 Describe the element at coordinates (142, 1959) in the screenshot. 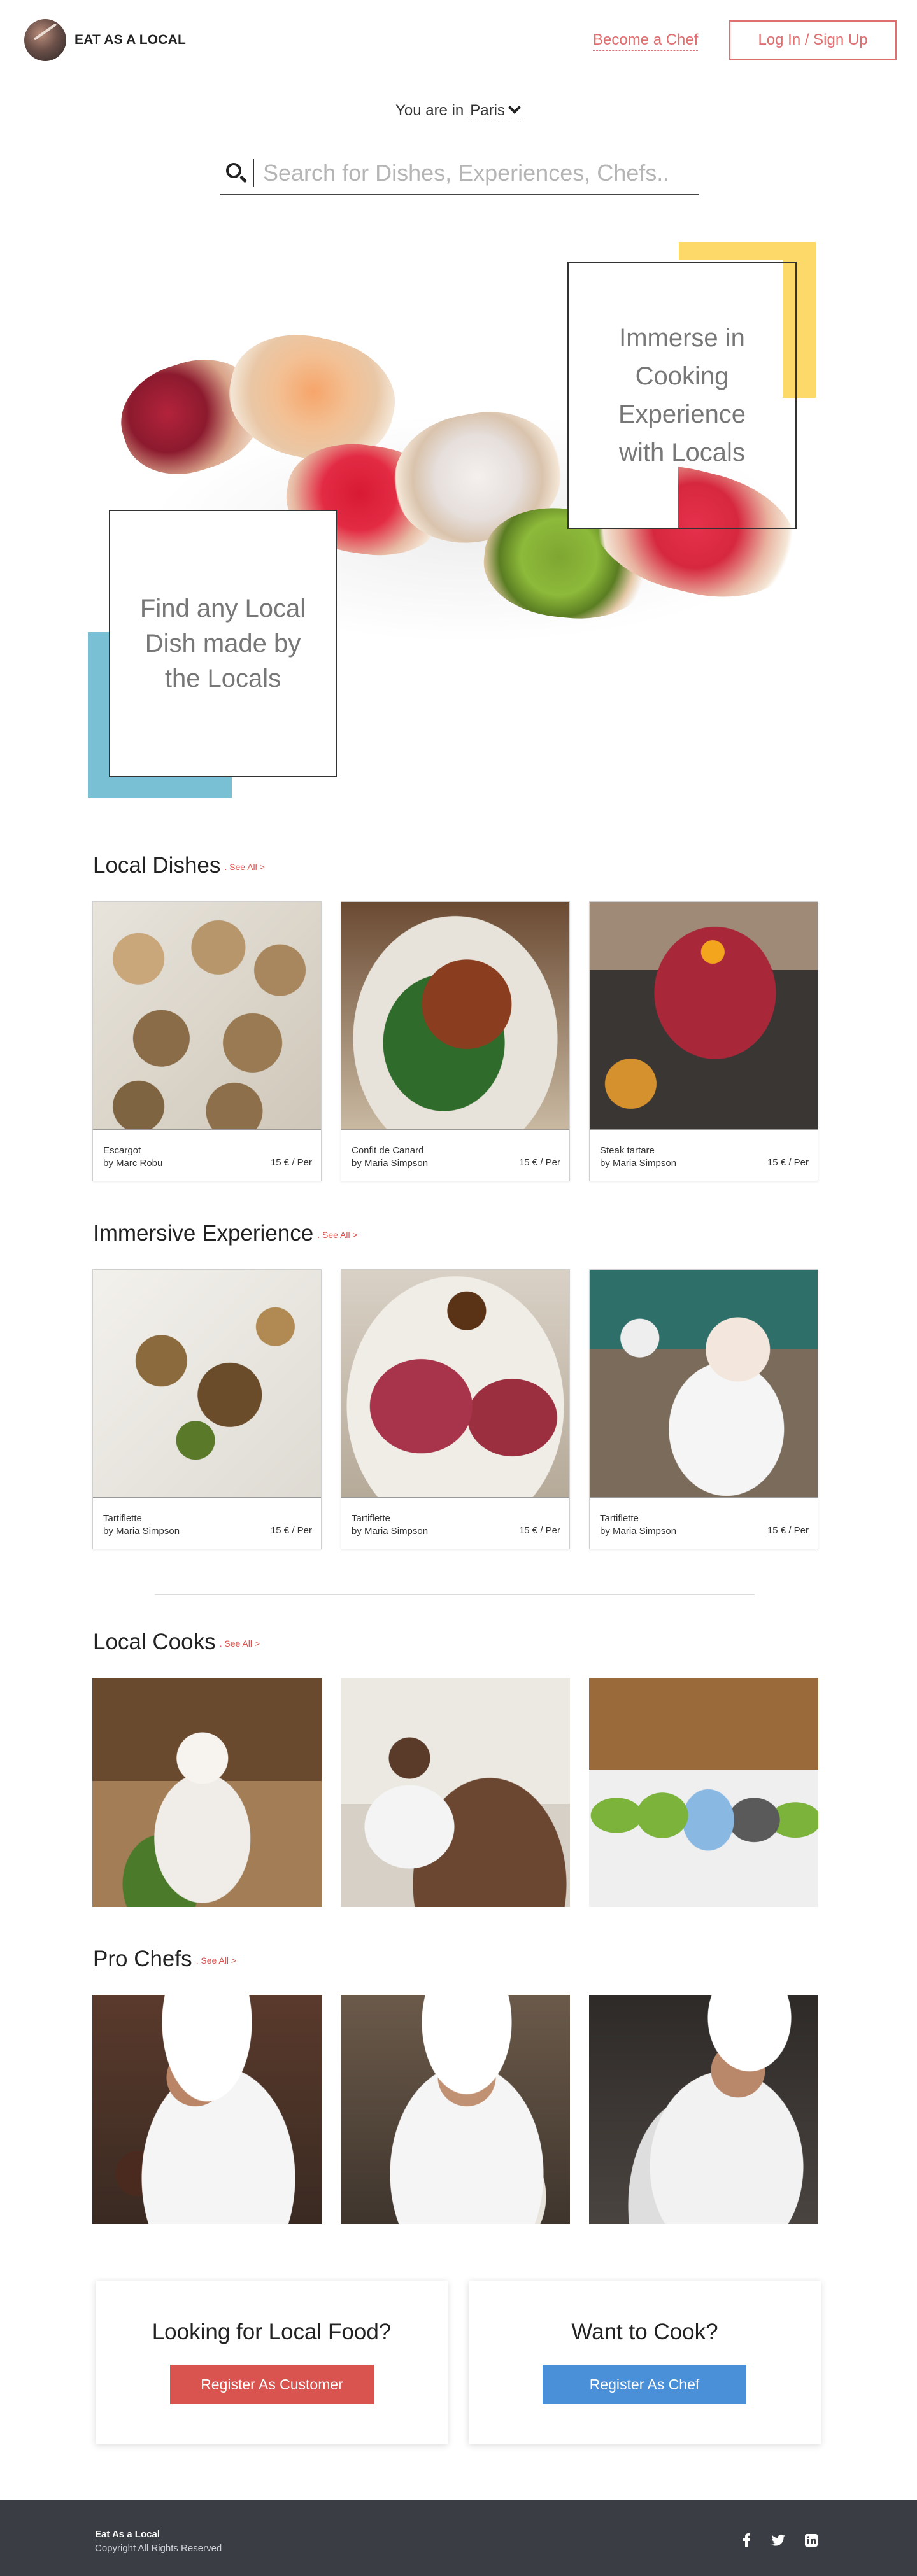

I see `pro-chefs-title: Pro Chefs` at that location.